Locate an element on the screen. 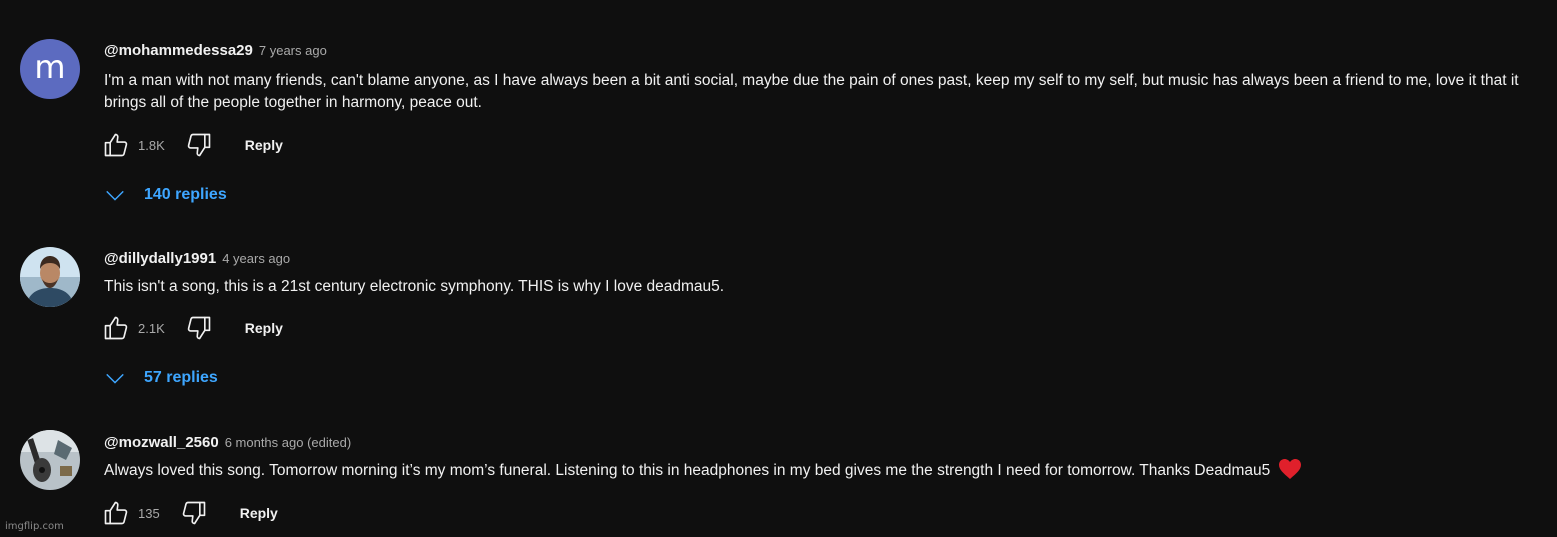 The height and width of the screenshot is (537, 1557). comment-time: 7 years ago is located at coordinates (293, 50).